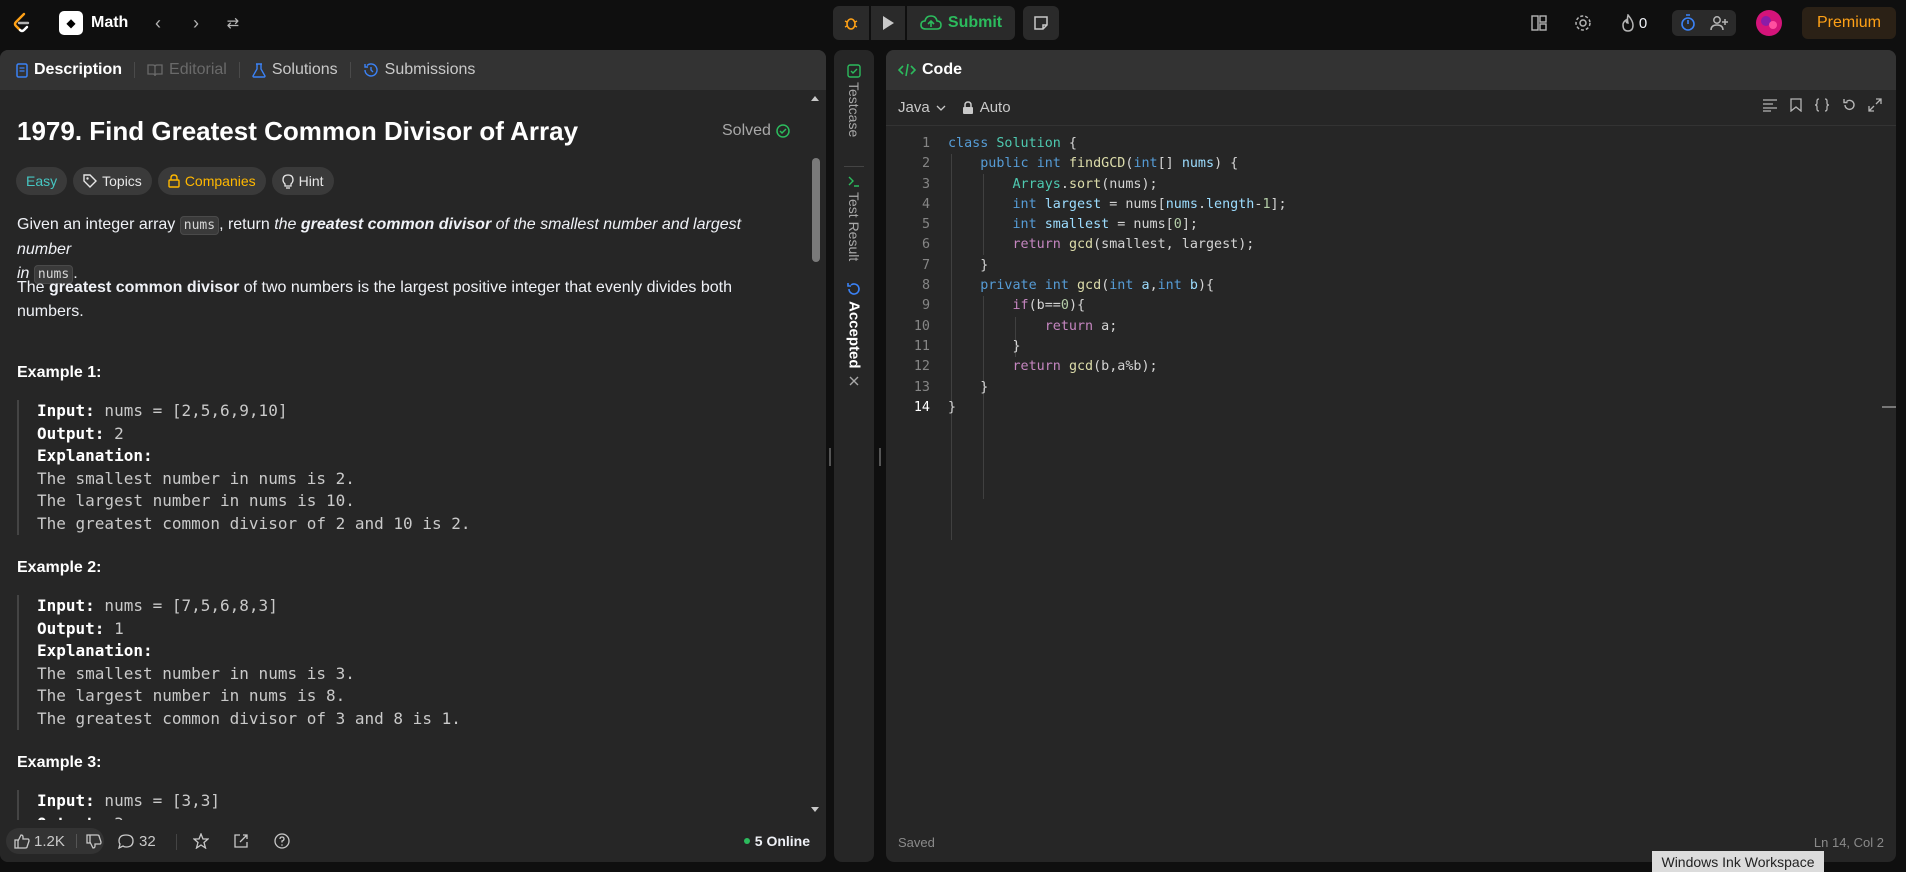 The width and height of the screenshot is (1906, 872). I want to click on code-line: return gcd(smallest, largest);, so click(1133, 245).